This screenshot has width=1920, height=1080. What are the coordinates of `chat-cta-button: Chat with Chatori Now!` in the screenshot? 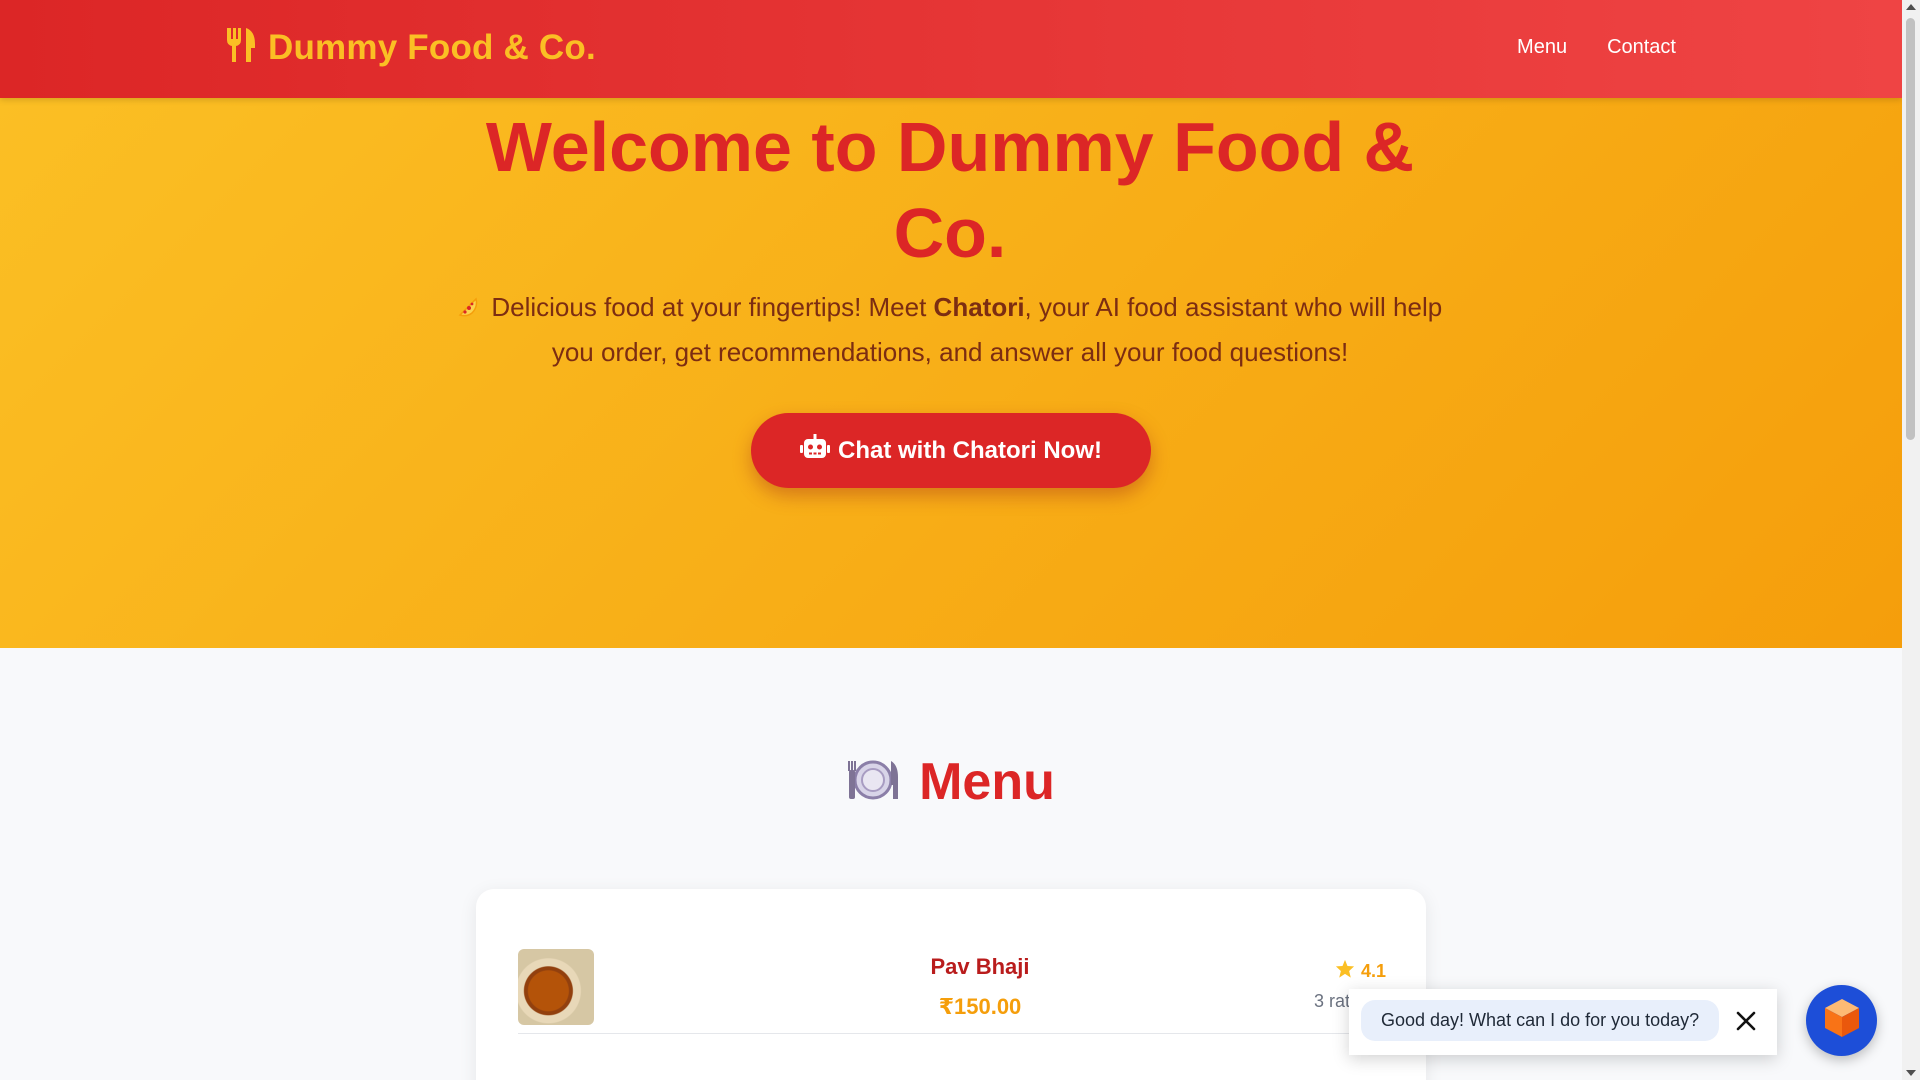 It's located at (951, 450).